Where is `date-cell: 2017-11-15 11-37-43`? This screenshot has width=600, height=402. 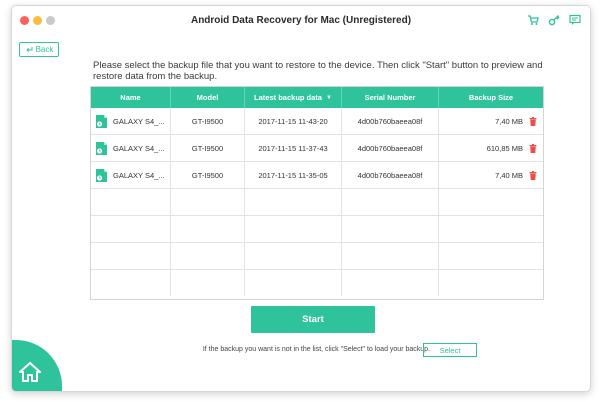
date-cell: 2017-11-15 11-37-43 is located at coordinates (293, 148).